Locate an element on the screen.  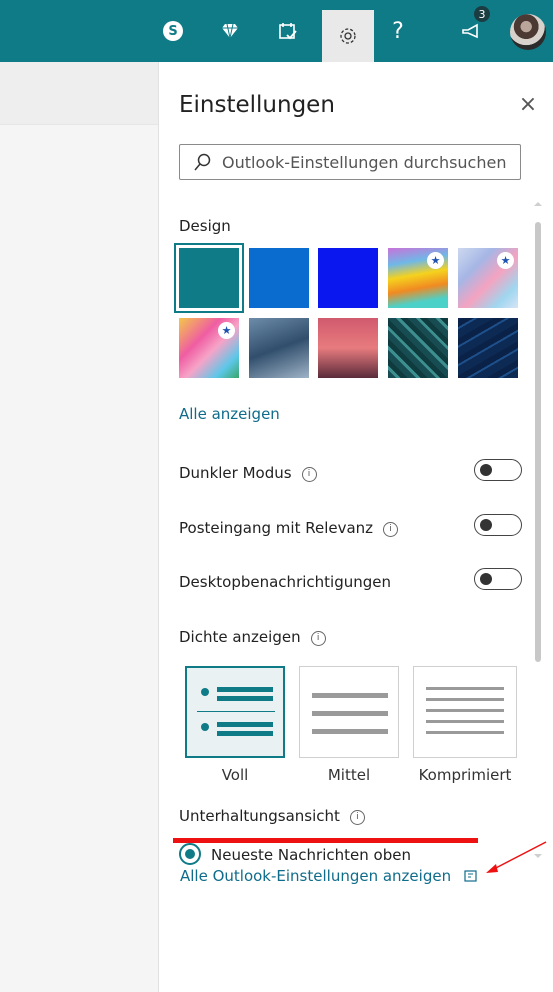
notification-badge: 3 is located at coordinates (482, 14).